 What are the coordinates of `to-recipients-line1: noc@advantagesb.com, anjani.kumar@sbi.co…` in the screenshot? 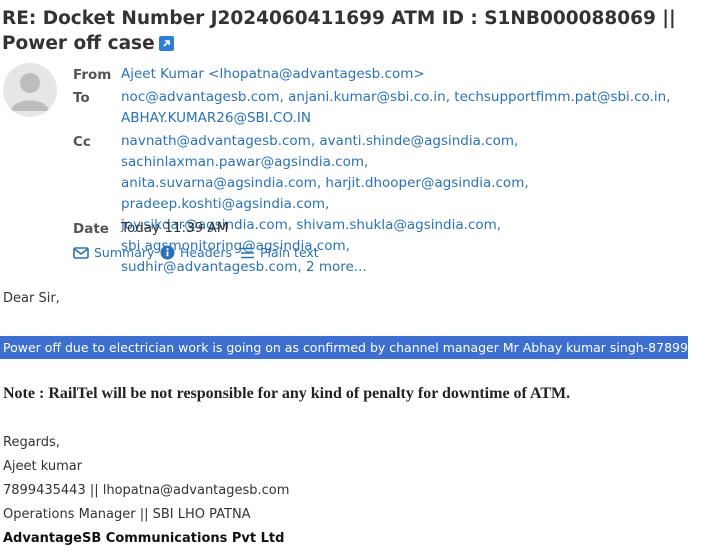 It's located at (395, 97).